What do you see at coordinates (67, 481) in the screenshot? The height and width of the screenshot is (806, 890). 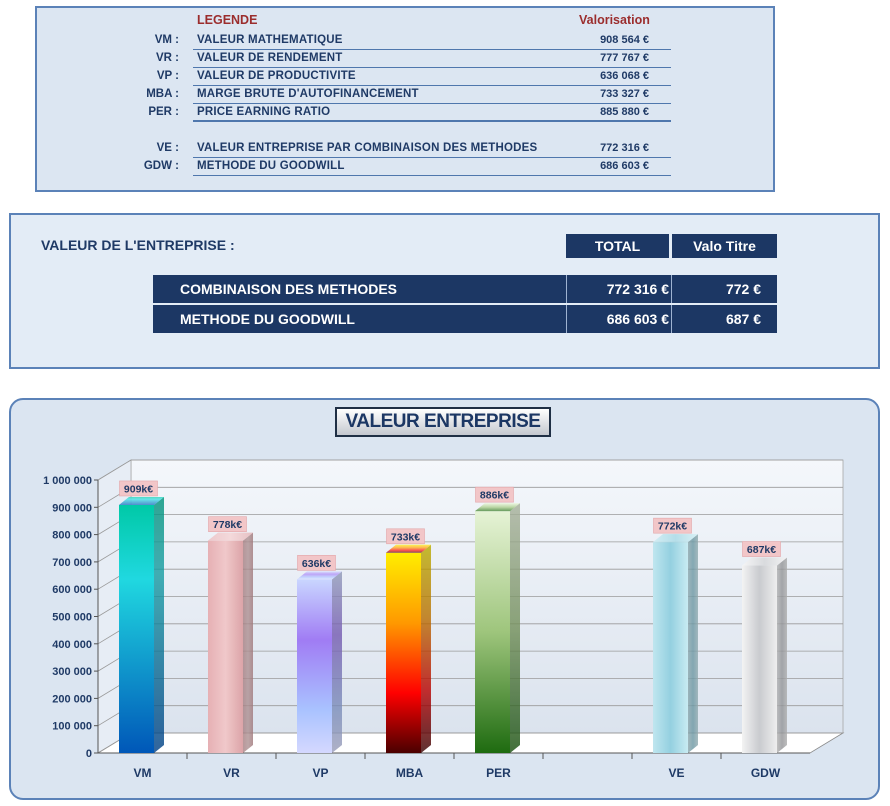 I see `y-tick-label: 1 000 000` at bounding box center [67, 481].